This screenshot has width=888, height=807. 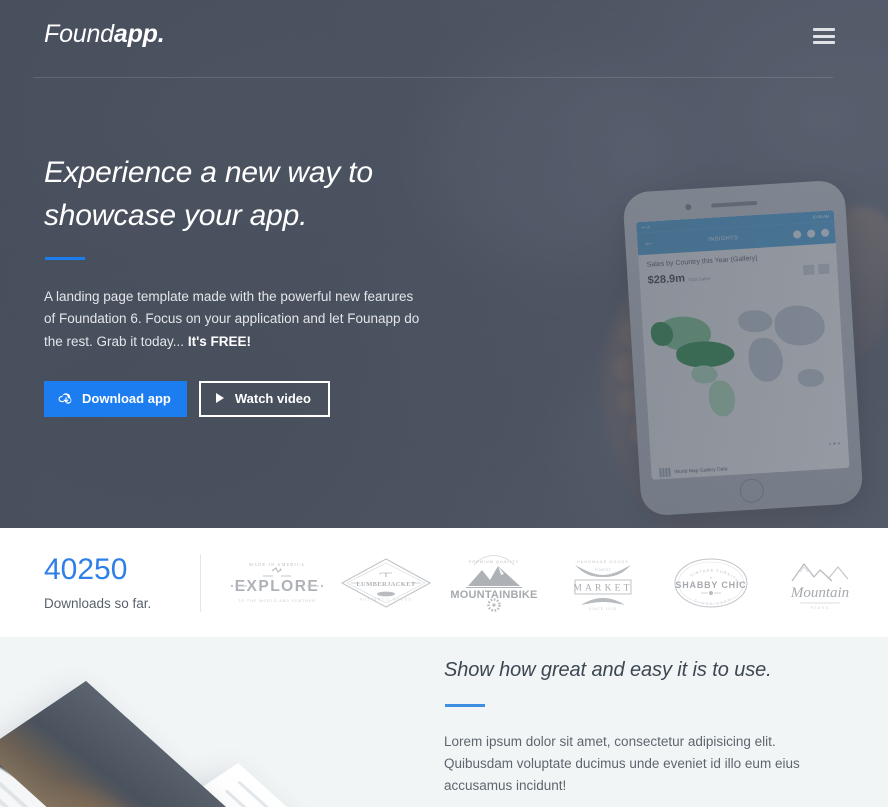 I want to click on hero-button-group: Download app Watch video, so click(x=259, y=398).